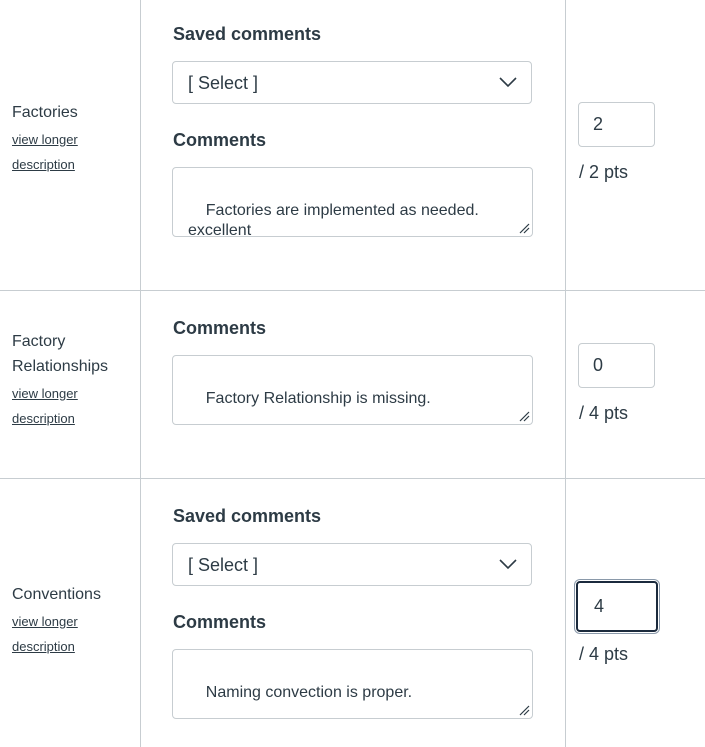  Describe the element at coordinates (39, 341) in the screenshot. I see `criterion-title: Factory` at that location.